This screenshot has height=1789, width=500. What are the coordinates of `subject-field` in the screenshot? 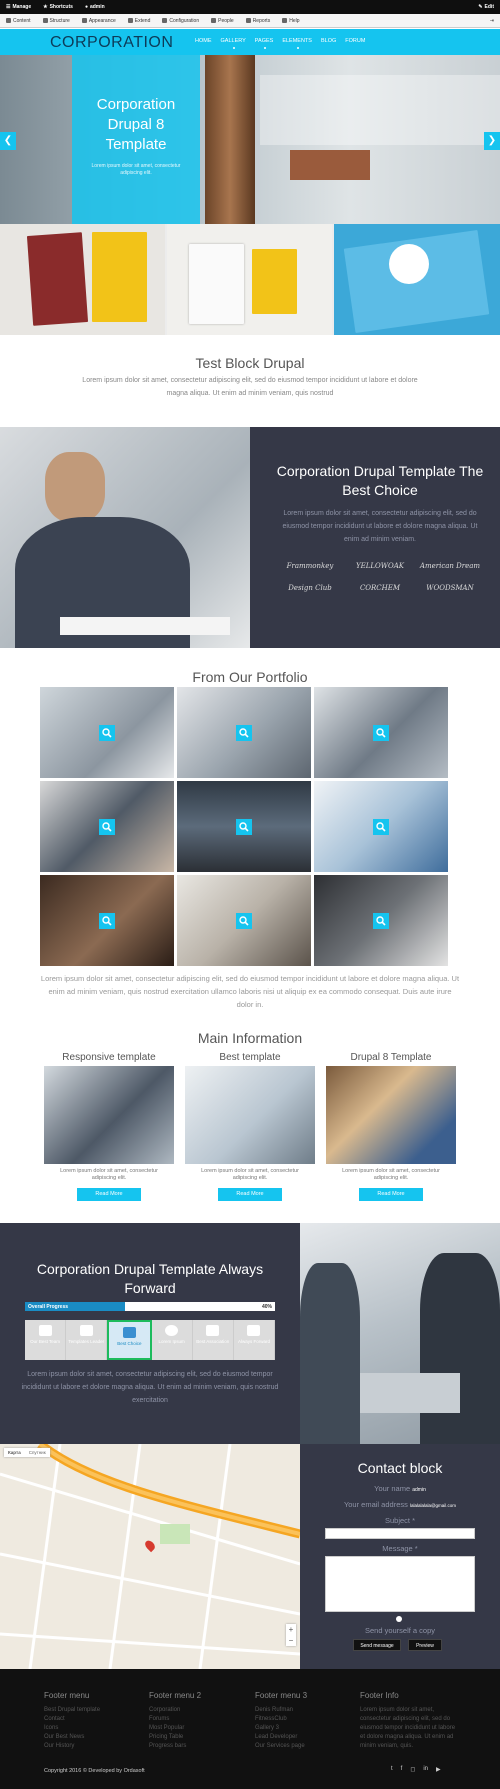 It's located at (400, 1533).